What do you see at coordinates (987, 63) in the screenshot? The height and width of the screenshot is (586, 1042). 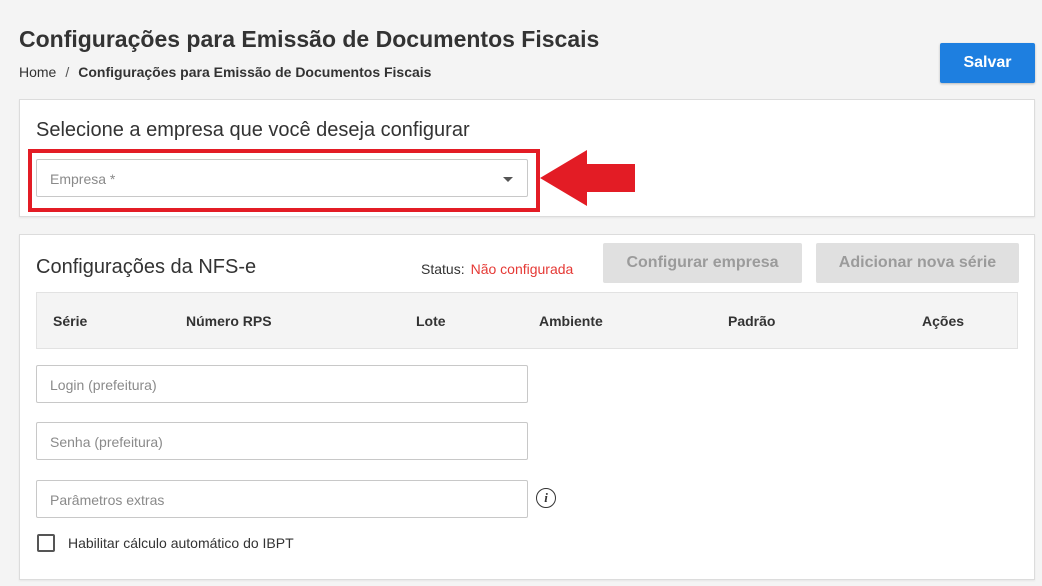 I see `save-button: Salvar` at bounding box center [987, 63].